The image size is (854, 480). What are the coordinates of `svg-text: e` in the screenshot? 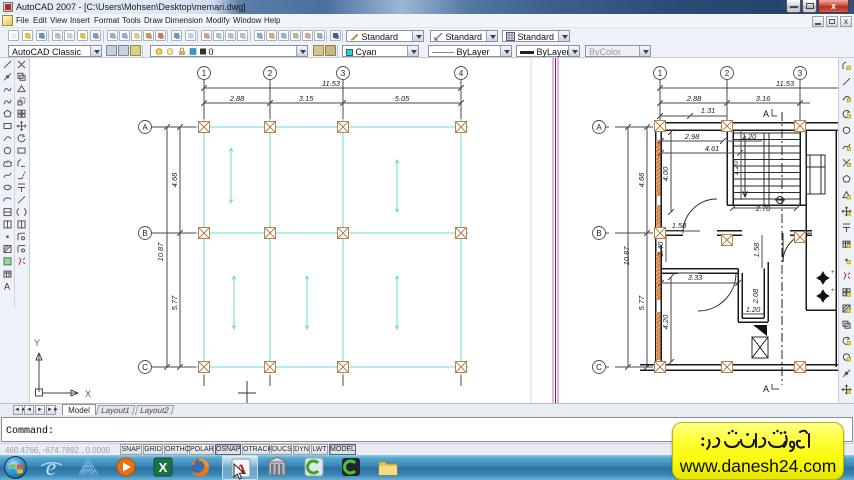 It's located at (51, 467).